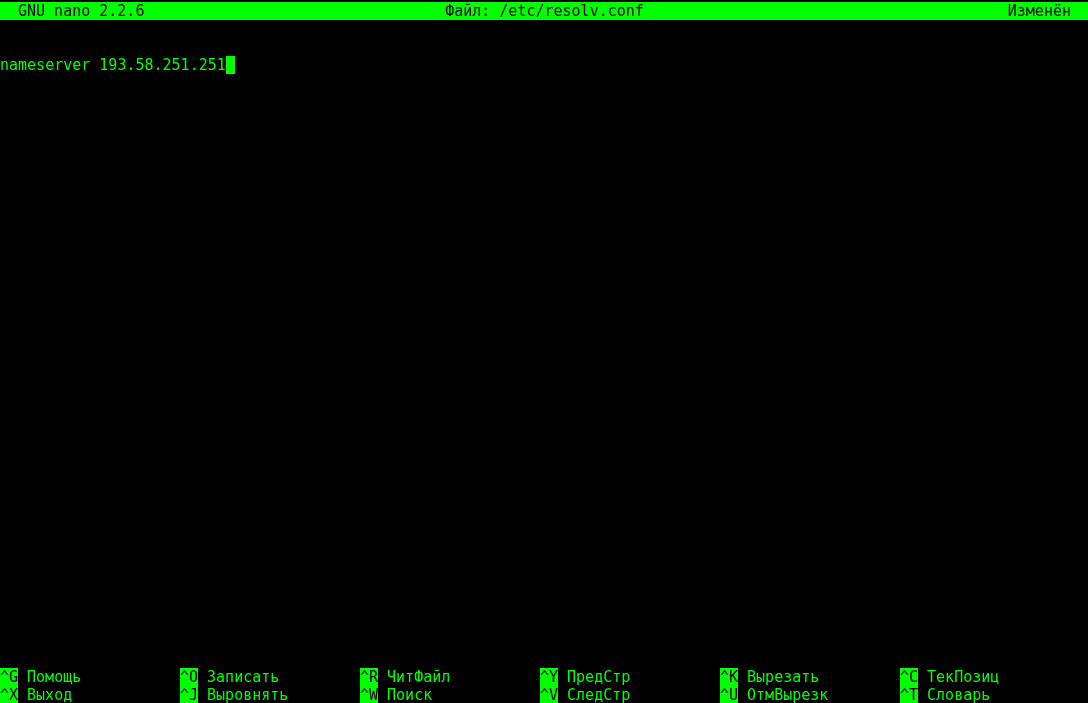 The image size is (1088, 703). What do you see at coordinates (729, 694) in the screenshot?
I see `shortcut-key: ^U` at bounding box center [729, 694].